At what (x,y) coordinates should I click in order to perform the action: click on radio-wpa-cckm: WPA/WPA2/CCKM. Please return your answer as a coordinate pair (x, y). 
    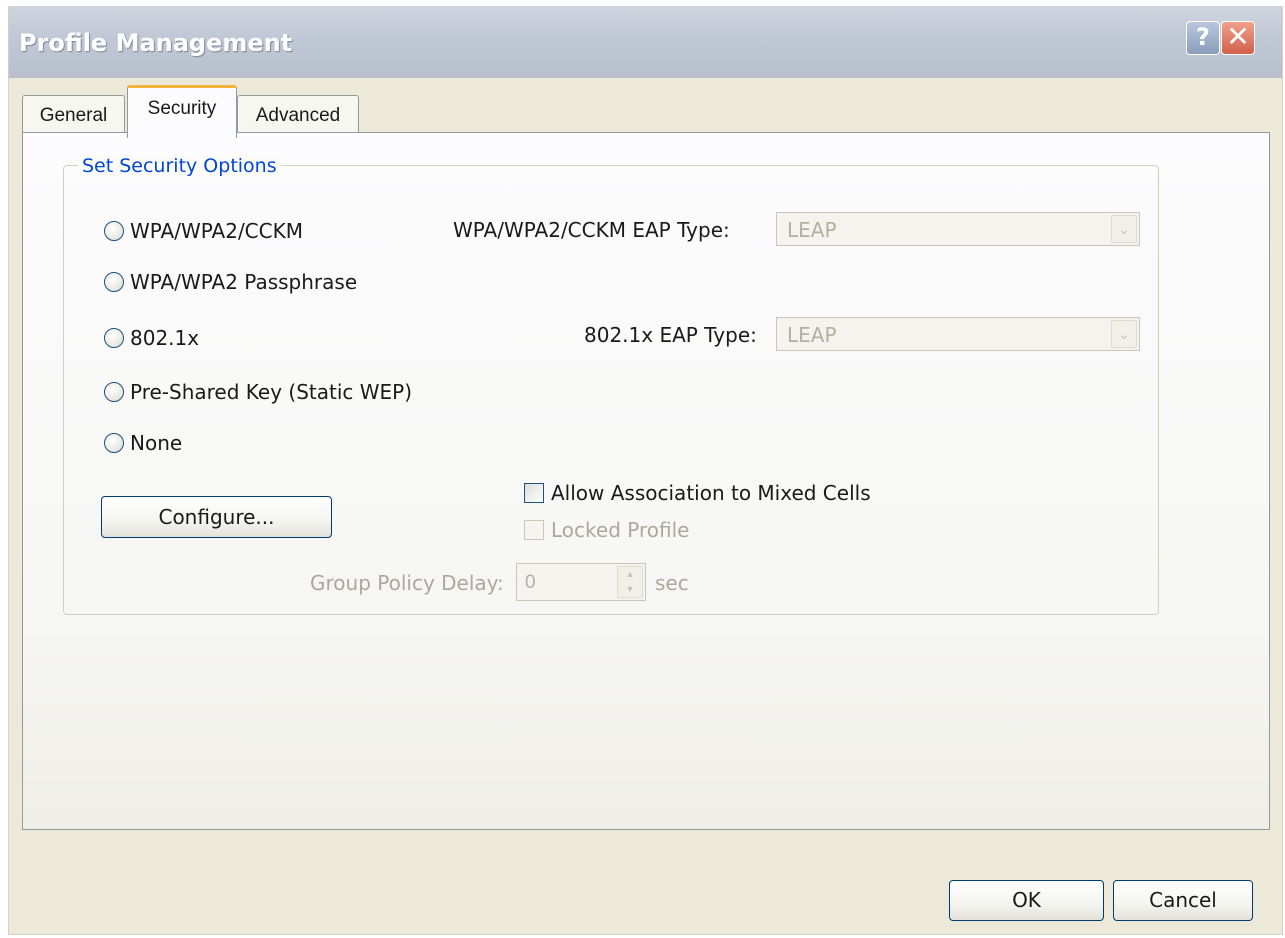
    Looking at the image, I should click on (203, 231).